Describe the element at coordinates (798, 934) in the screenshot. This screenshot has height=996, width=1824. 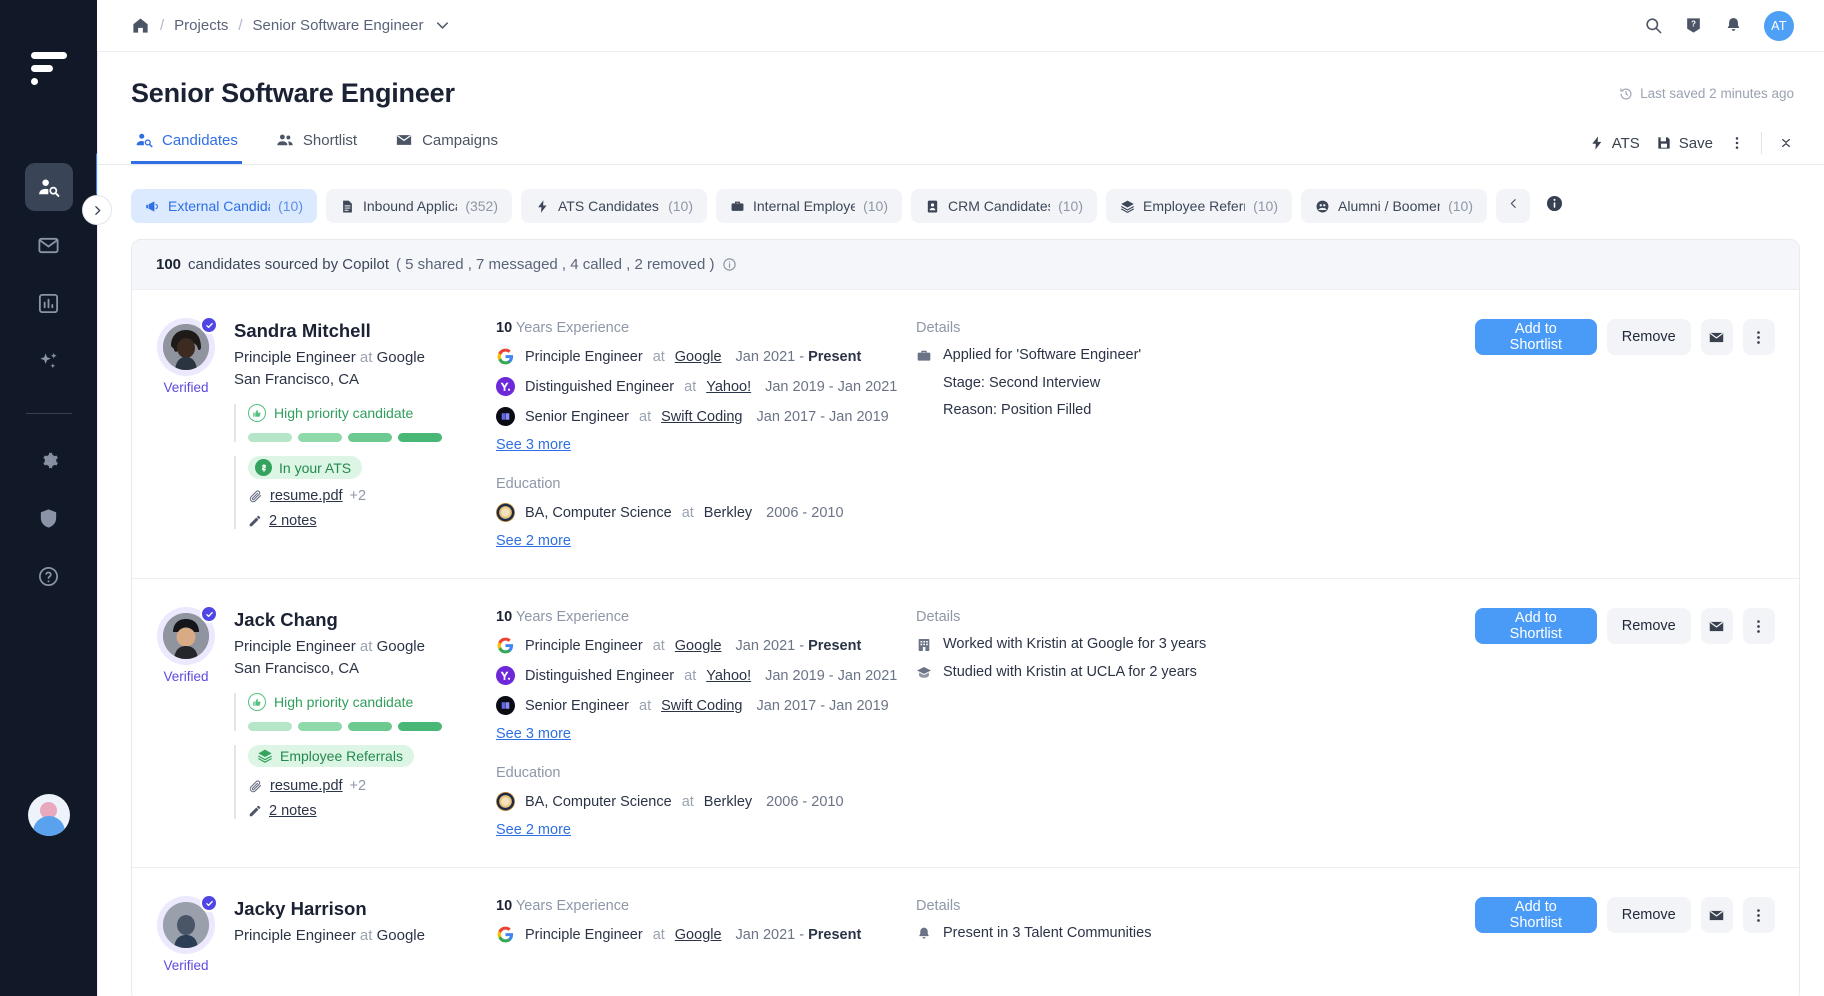
I see `experience-dates: Jan 2021 - Present` at that location.